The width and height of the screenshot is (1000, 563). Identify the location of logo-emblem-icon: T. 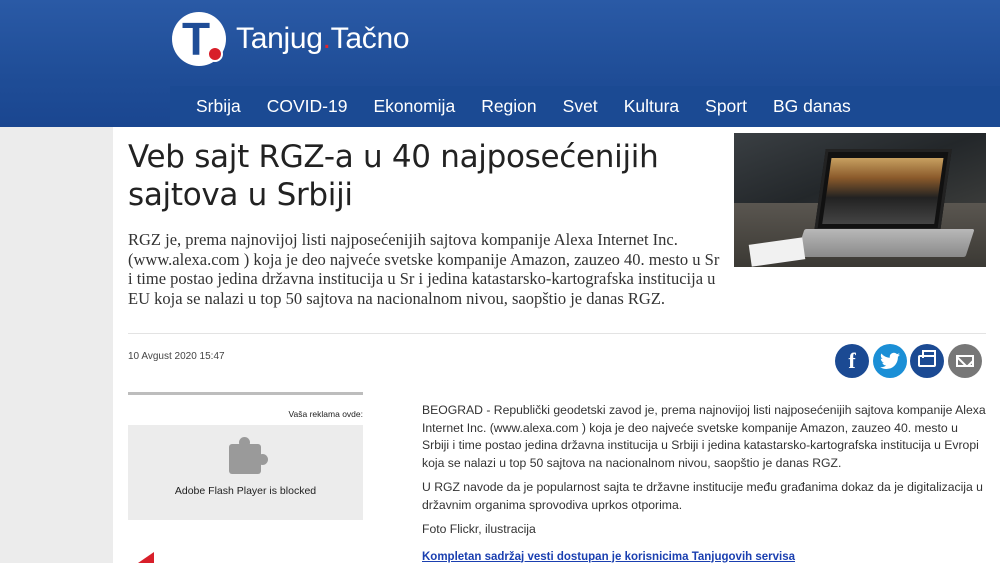
(199, 39).